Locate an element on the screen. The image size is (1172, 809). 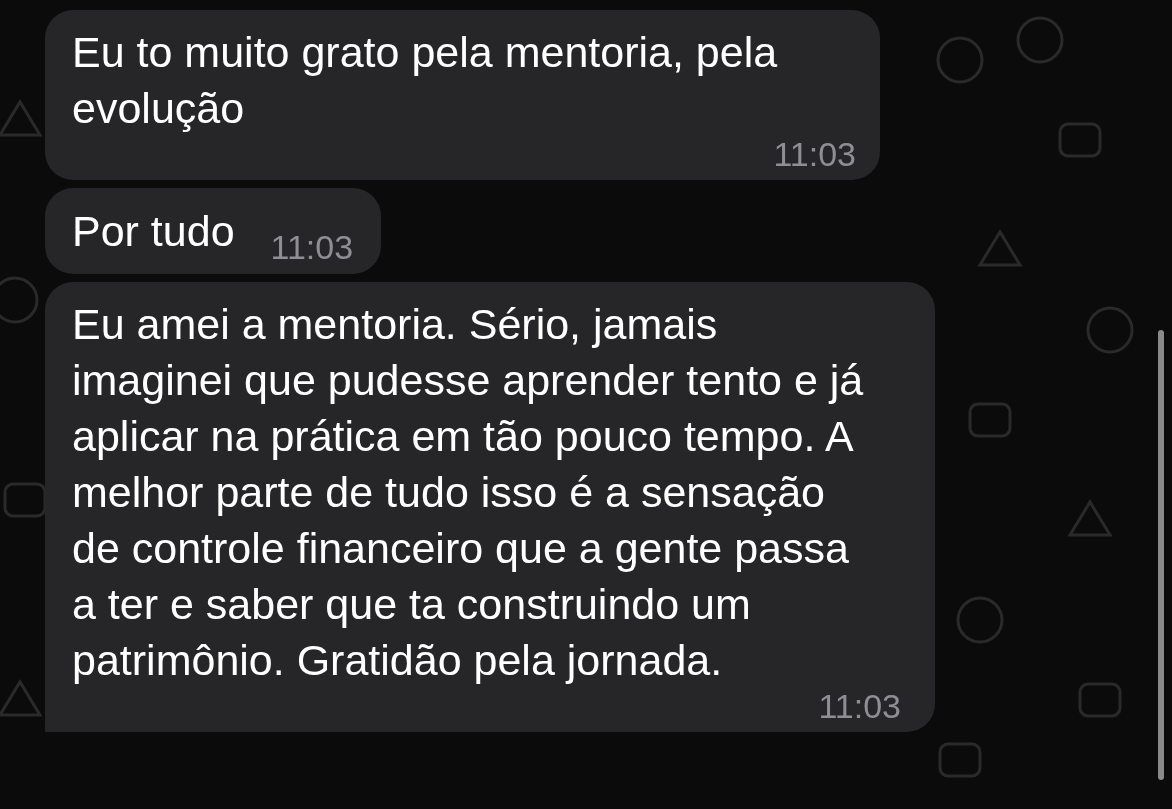
message-text: Por tudo is located at coordinates (153, 231).